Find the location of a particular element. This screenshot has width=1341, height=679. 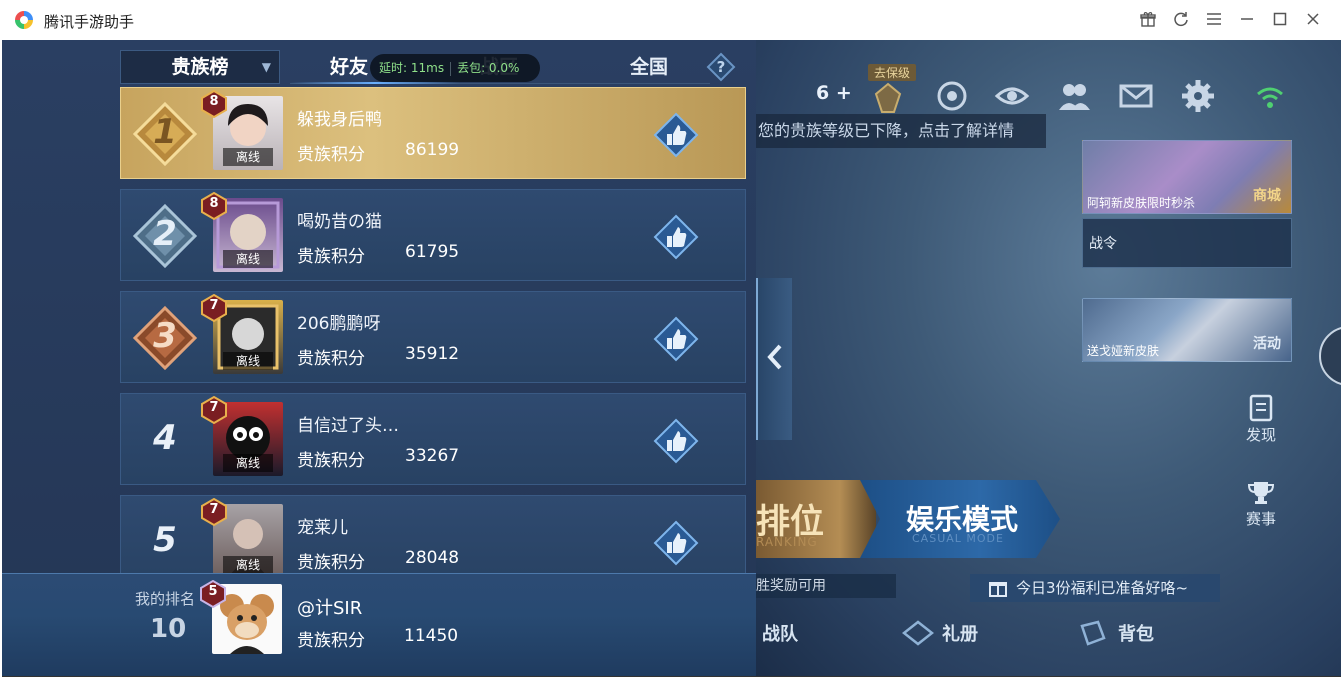

edge-expand-button is located at coordinates (1330, 356).